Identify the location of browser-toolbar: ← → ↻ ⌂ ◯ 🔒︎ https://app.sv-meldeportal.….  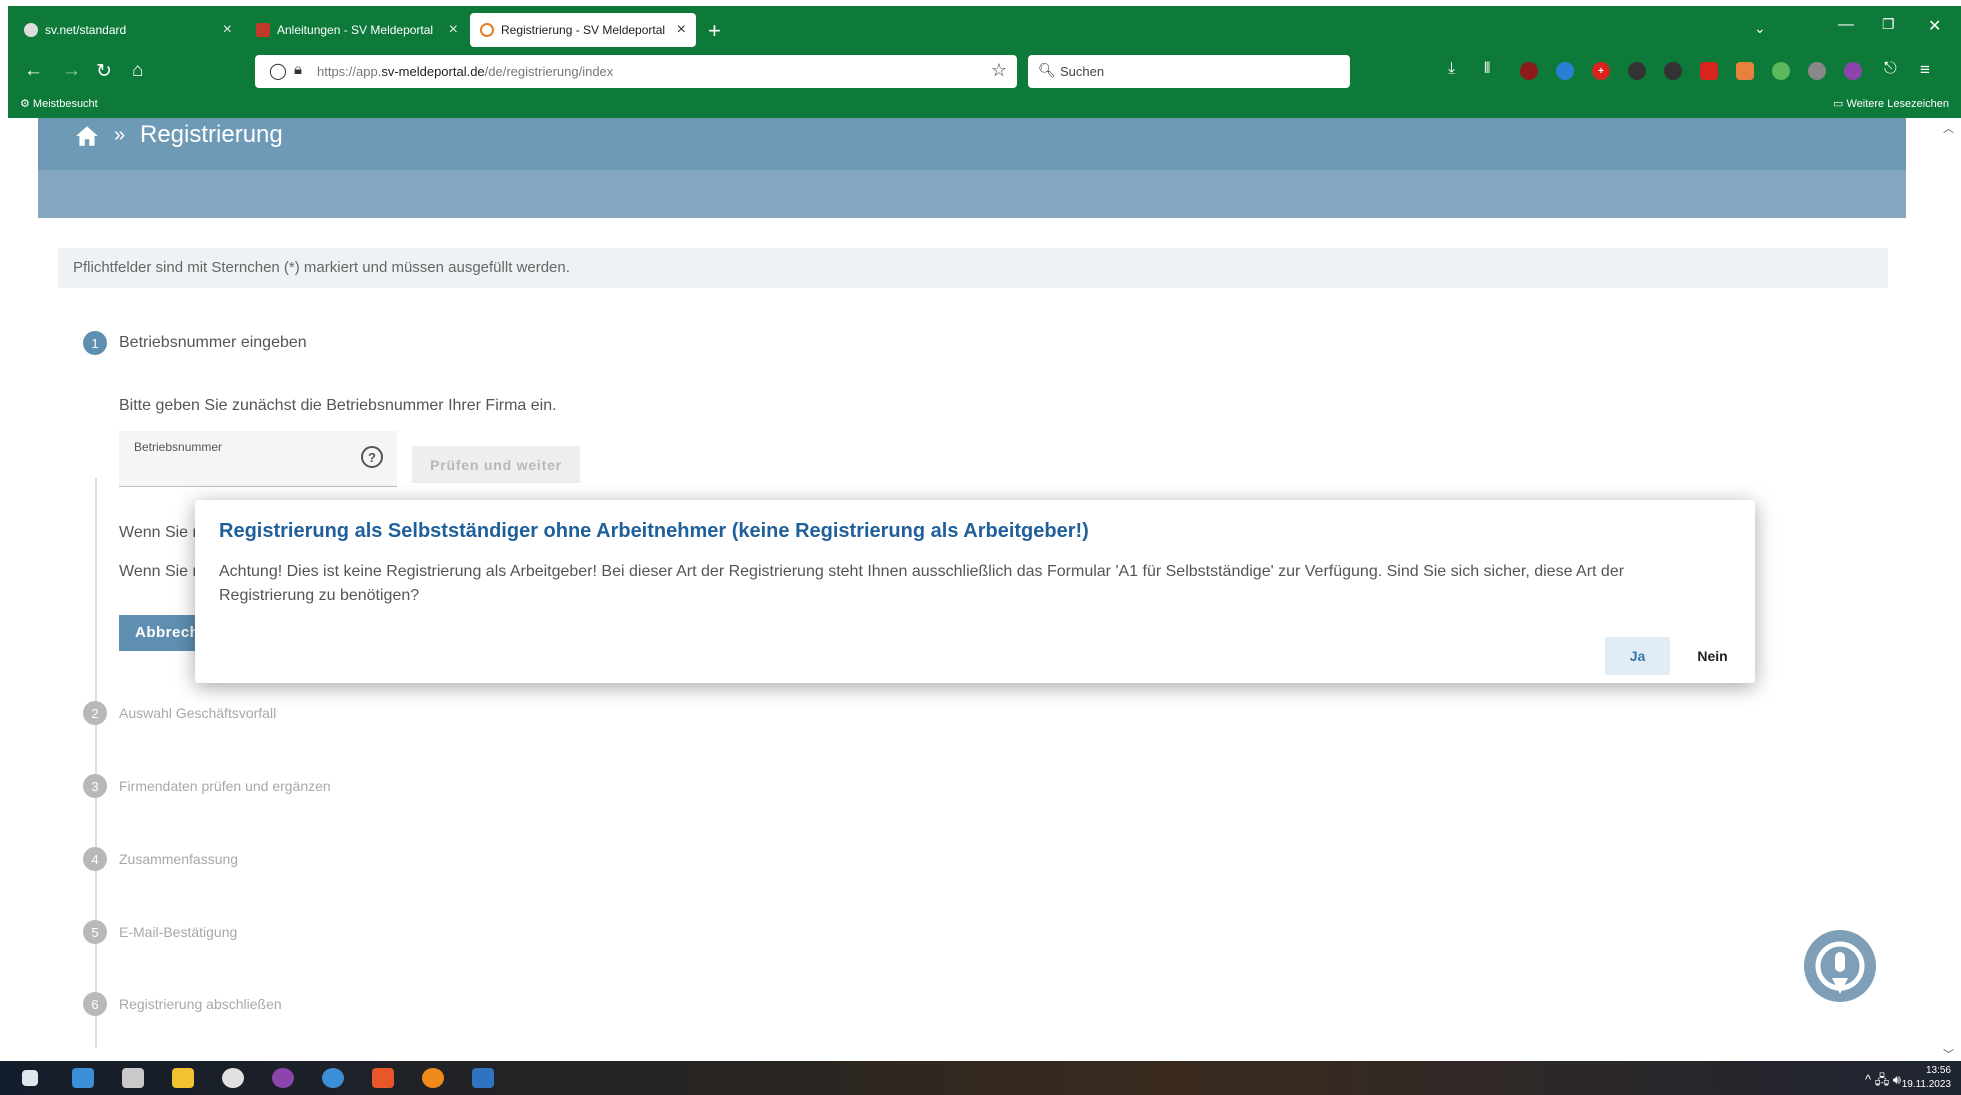
(984, 72).